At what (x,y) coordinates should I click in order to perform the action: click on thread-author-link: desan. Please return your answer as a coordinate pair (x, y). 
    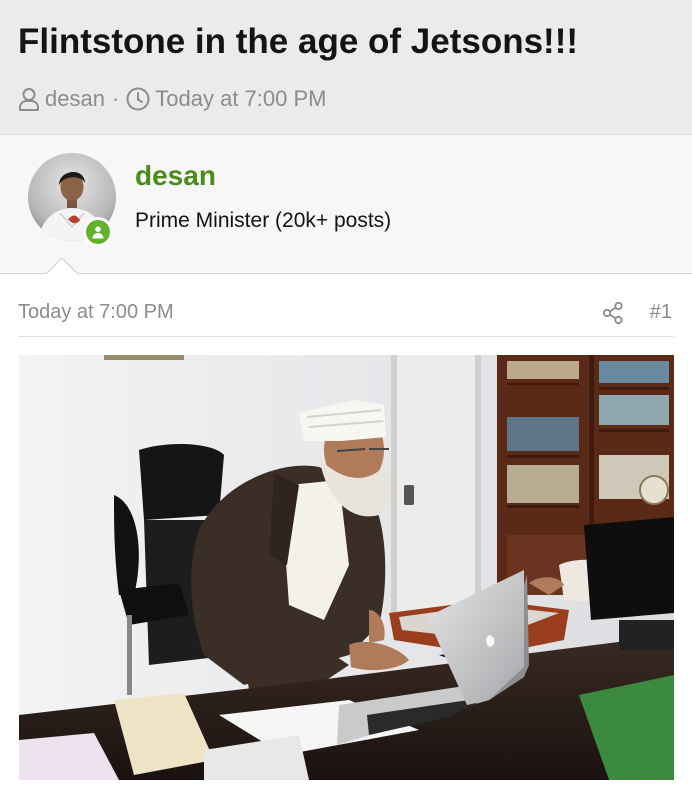
    Looking at the image, I should click on (75, 99).